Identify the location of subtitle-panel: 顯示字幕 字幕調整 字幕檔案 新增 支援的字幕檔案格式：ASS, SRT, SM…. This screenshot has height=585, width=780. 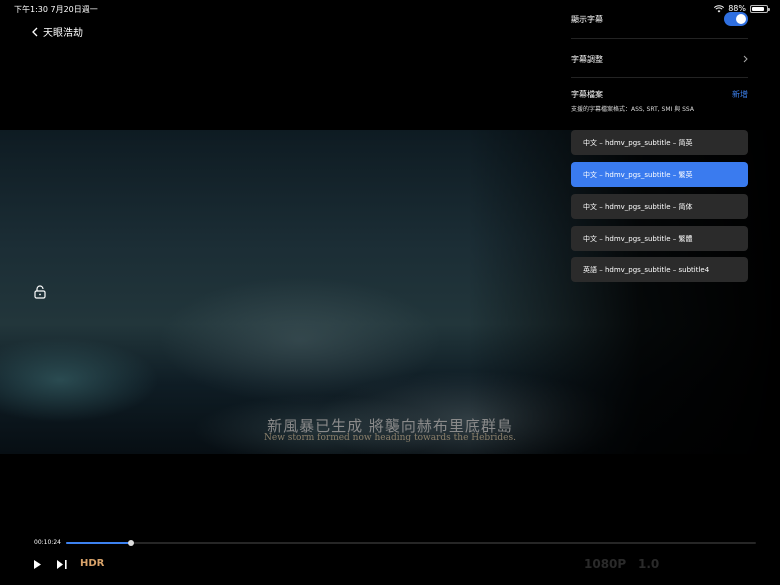
(670, 150).